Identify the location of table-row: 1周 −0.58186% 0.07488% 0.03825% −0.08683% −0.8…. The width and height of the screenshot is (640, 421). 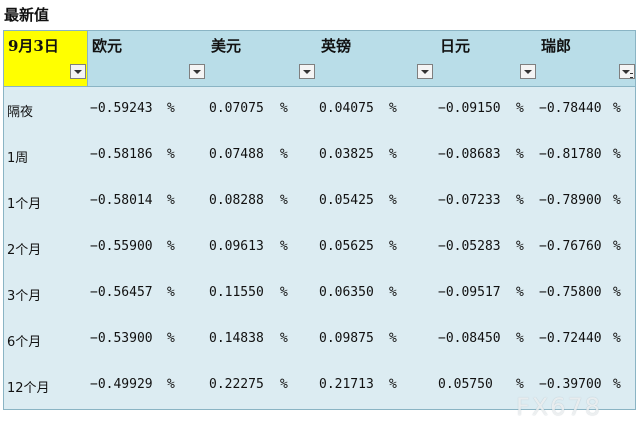
(319, 156).